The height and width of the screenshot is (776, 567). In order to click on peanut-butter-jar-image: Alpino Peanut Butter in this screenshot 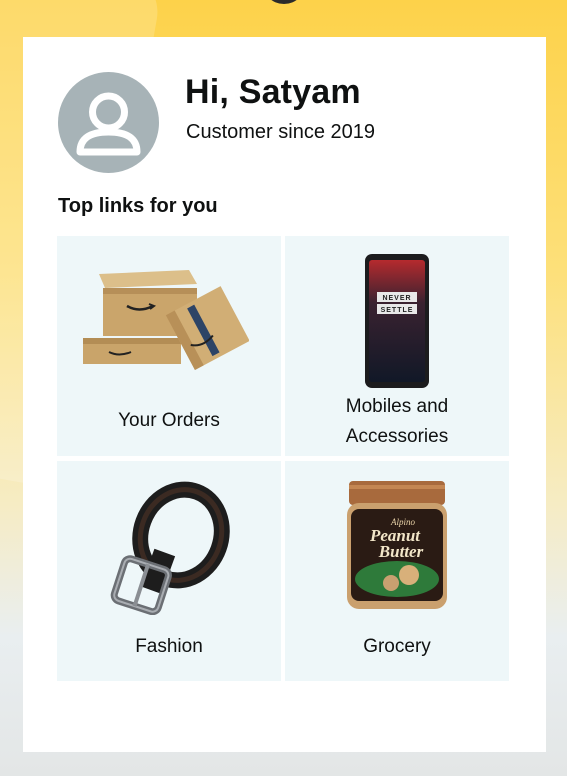, I will do `click(397, 545)`.